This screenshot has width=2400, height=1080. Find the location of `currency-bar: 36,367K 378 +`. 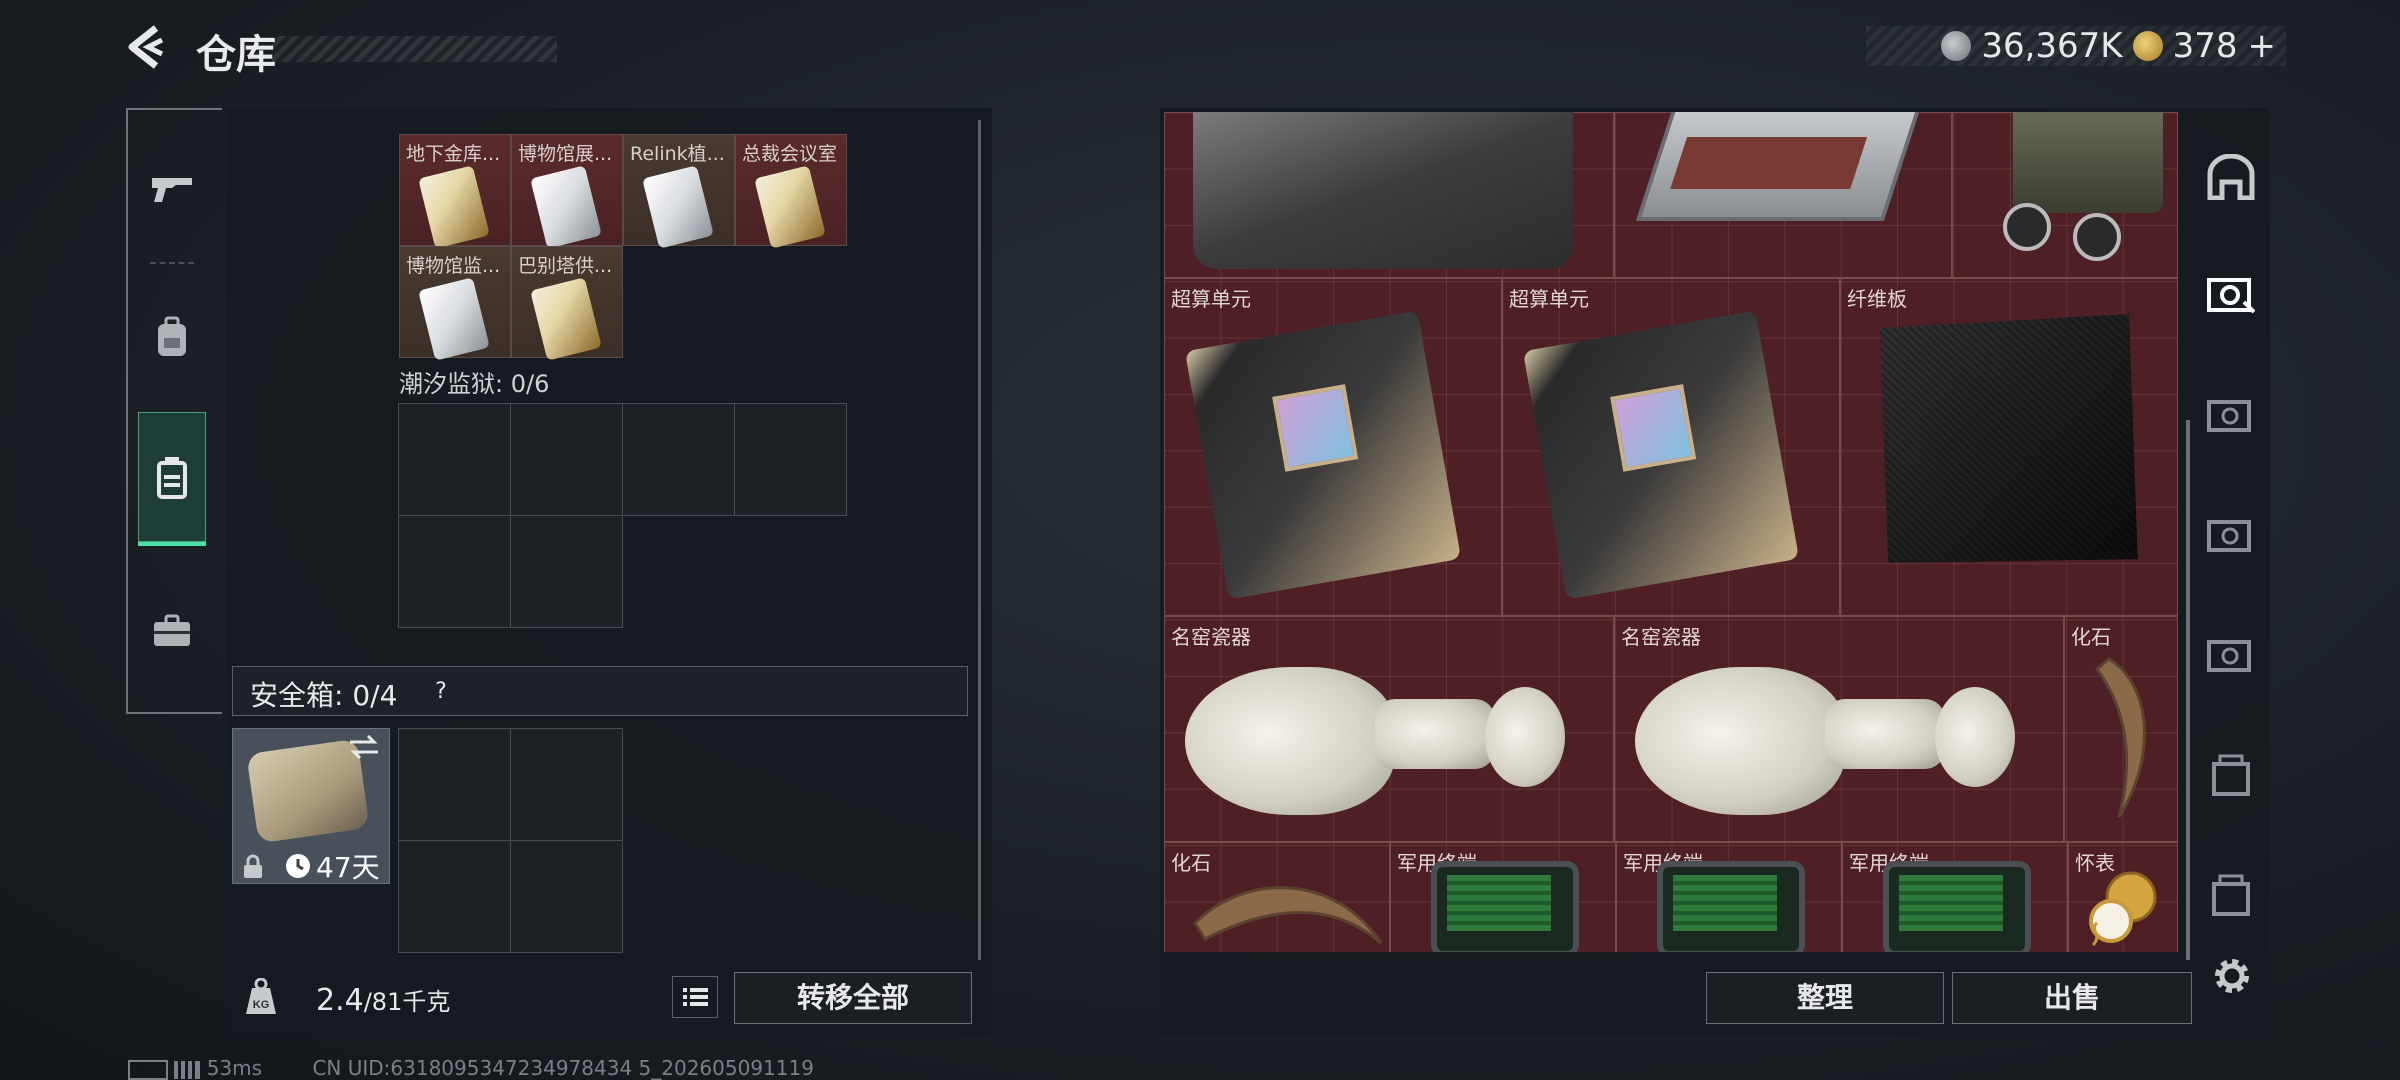

currency-bar: 36,367K 378 + is located at coordinates (2076, 46).